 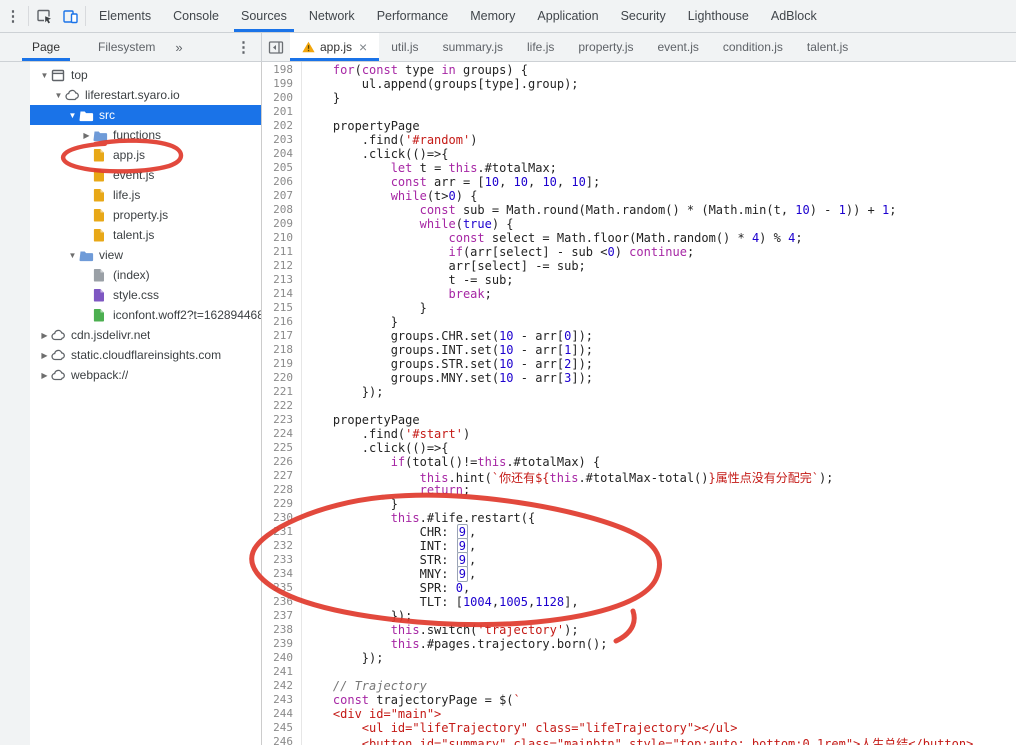 I want to click on tree-item-top: ▼ top, so click(x=145, y=75).